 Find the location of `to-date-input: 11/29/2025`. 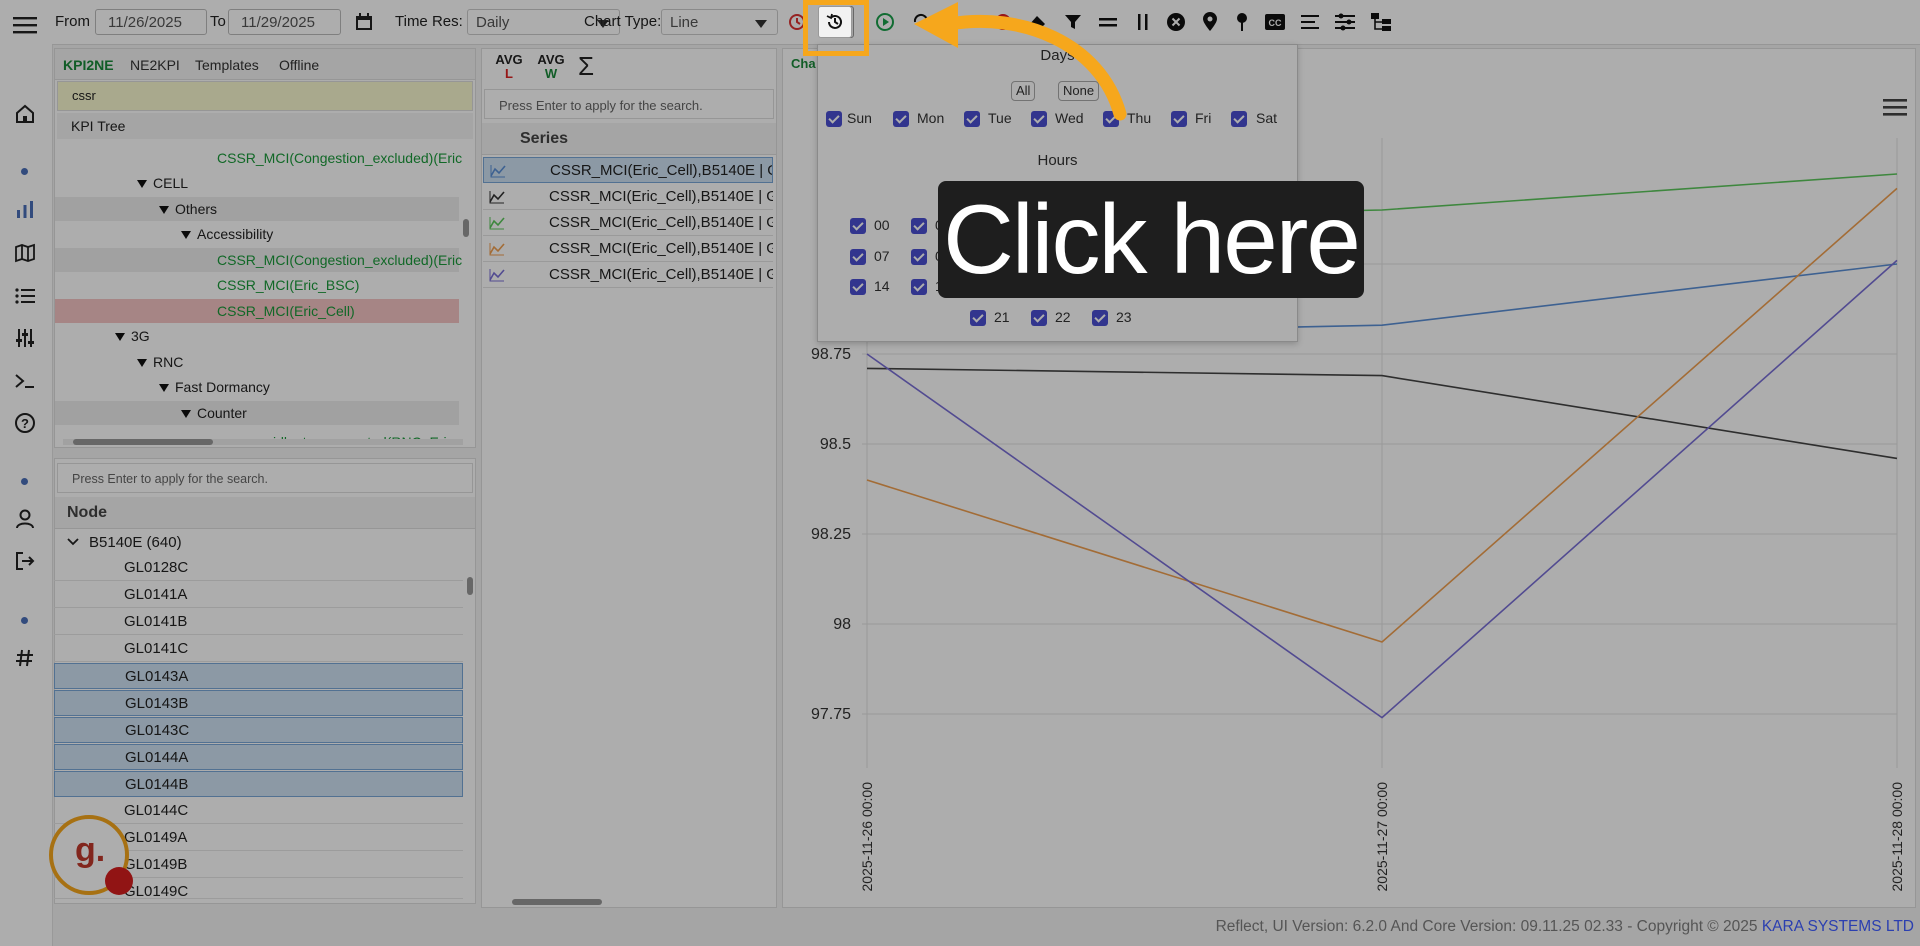

to-date-input: 11/29/2025 is located at coordinates (284, 22).